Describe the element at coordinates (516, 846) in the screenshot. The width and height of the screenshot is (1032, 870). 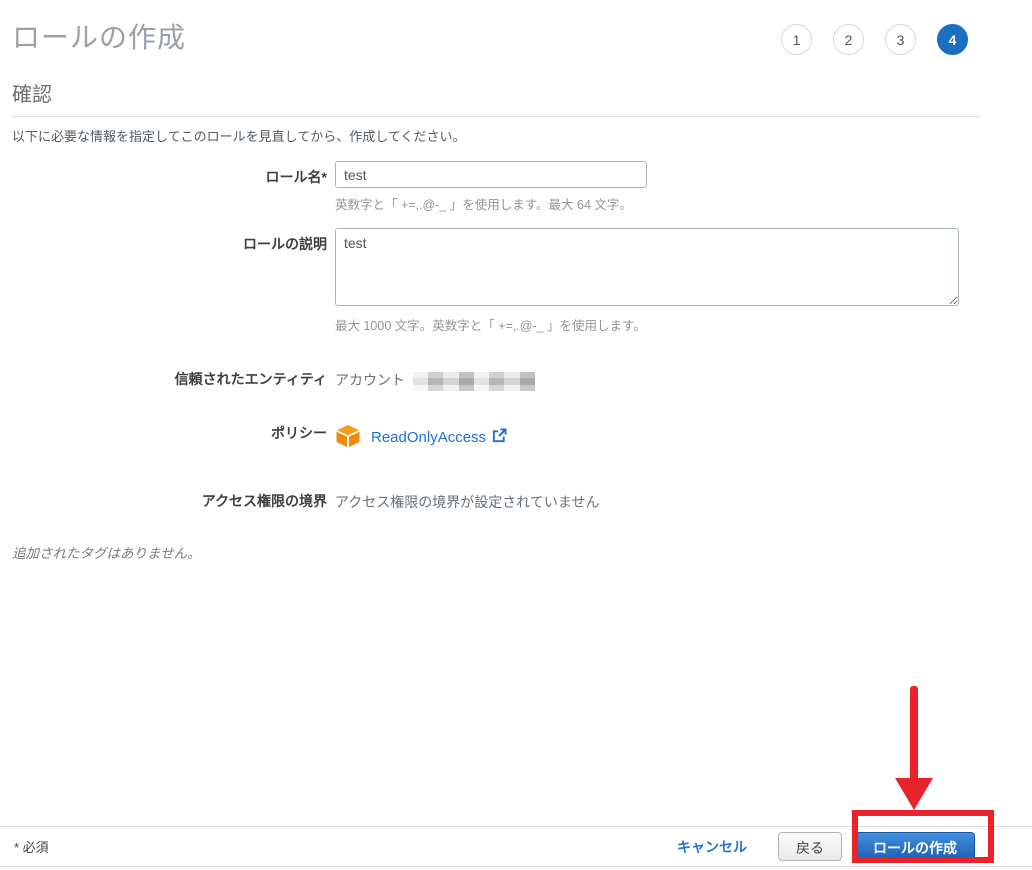
I see `wizard-footer-bar: * 必須 キャンセル 戻る ロールの作成` at that location.